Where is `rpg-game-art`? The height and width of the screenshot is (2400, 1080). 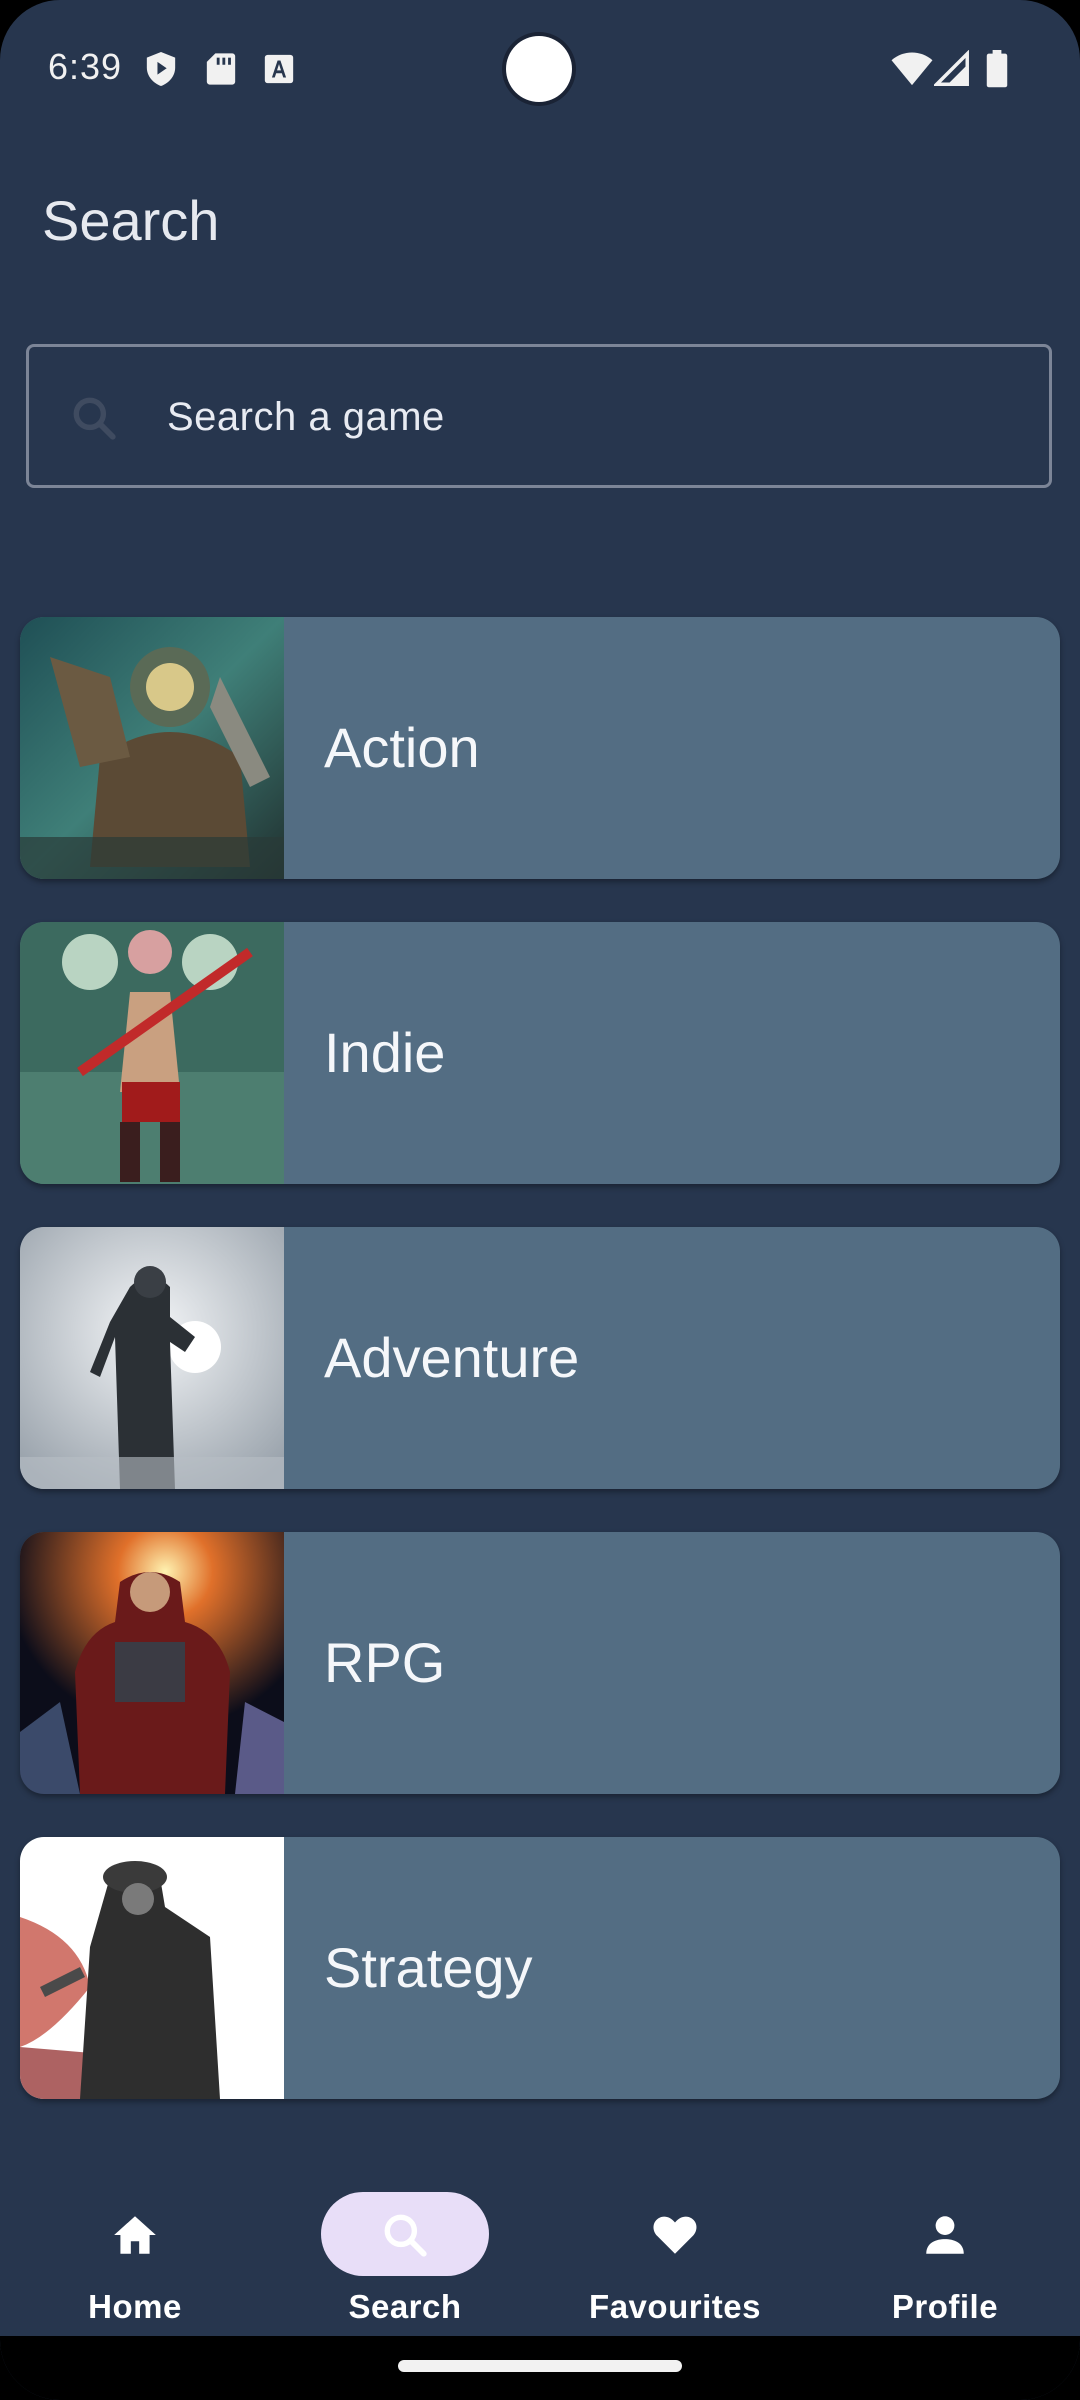
rpg-game-art is located at coordinates (152, 1663).